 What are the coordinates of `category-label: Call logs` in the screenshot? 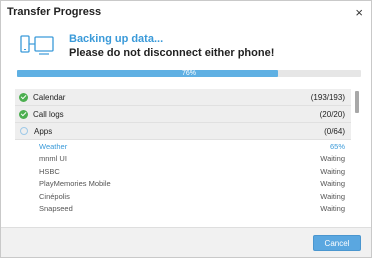 It's located at (41, 114).